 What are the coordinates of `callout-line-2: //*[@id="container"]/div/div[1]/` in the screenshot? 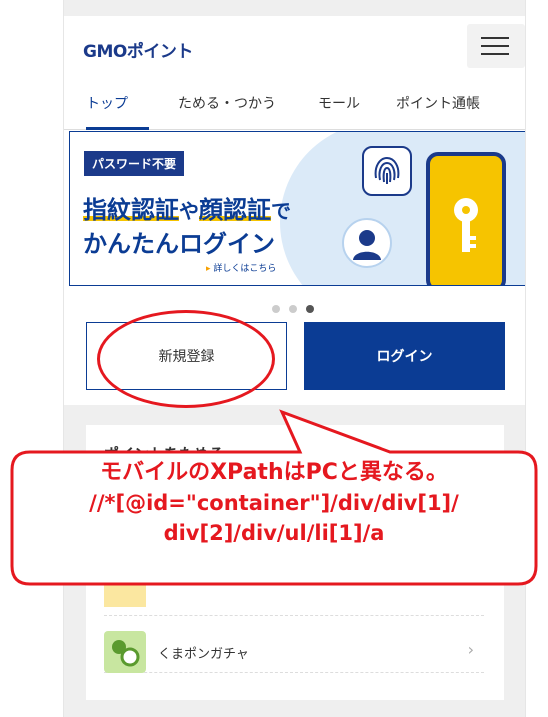 It's located at (274, 503).